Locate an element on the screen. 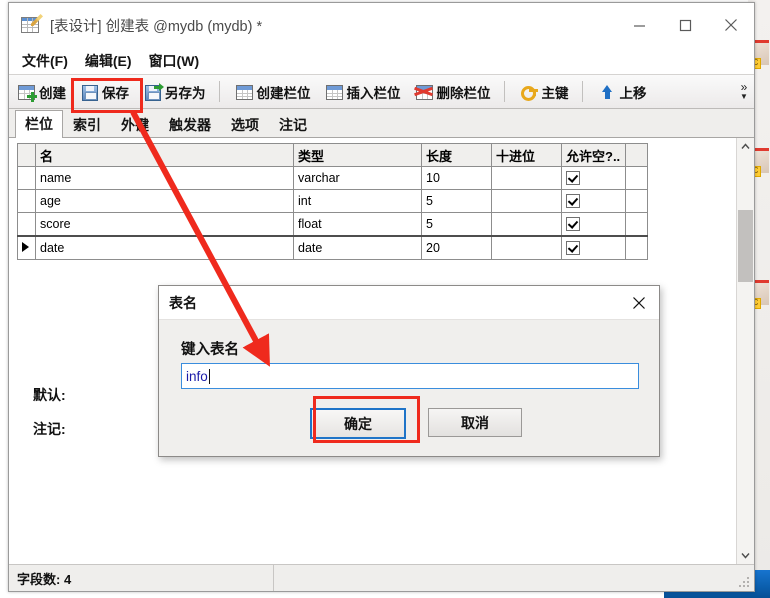  toolbar-overflow-button: » ▼ is located at coordinates (744, 91).